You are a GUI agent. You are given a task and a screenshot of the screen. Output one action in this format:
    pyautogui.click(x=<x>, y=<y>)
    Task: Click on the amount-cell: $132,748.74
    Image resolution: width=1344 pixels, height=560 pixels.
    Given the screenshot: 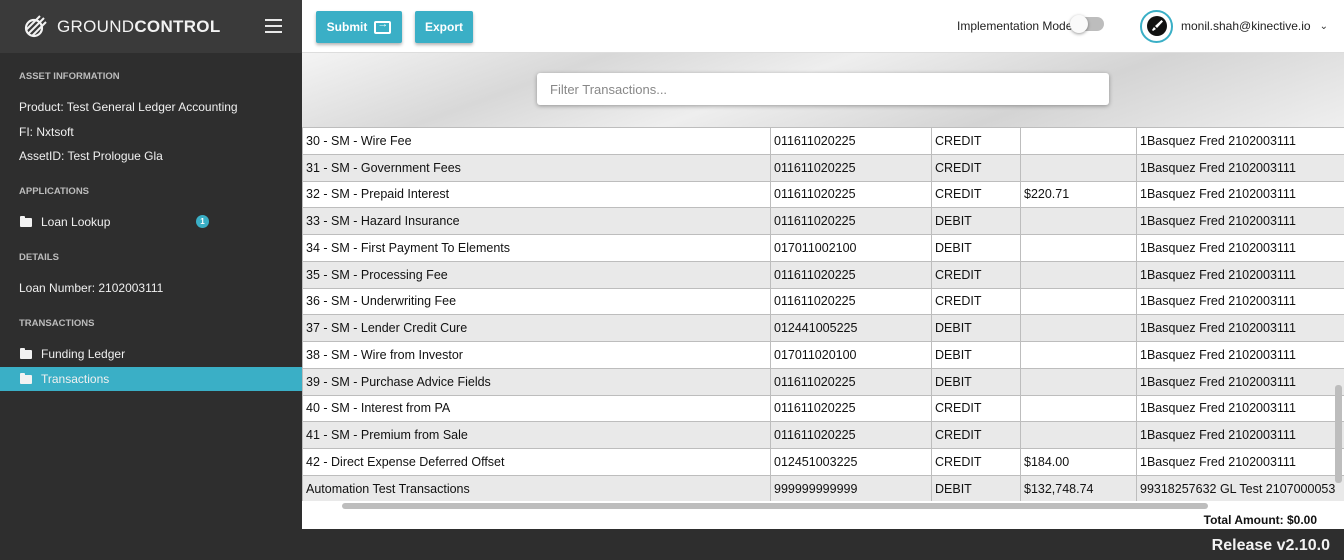 What is the action you would take?
    pyautogui.click(x=1078, y=487)
    